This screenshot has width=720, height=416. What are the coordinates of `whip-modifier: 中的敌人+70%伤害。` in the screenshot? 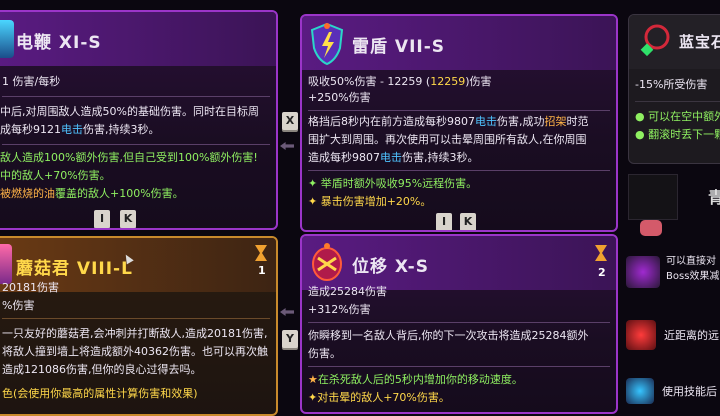 It's located at (55, 175).